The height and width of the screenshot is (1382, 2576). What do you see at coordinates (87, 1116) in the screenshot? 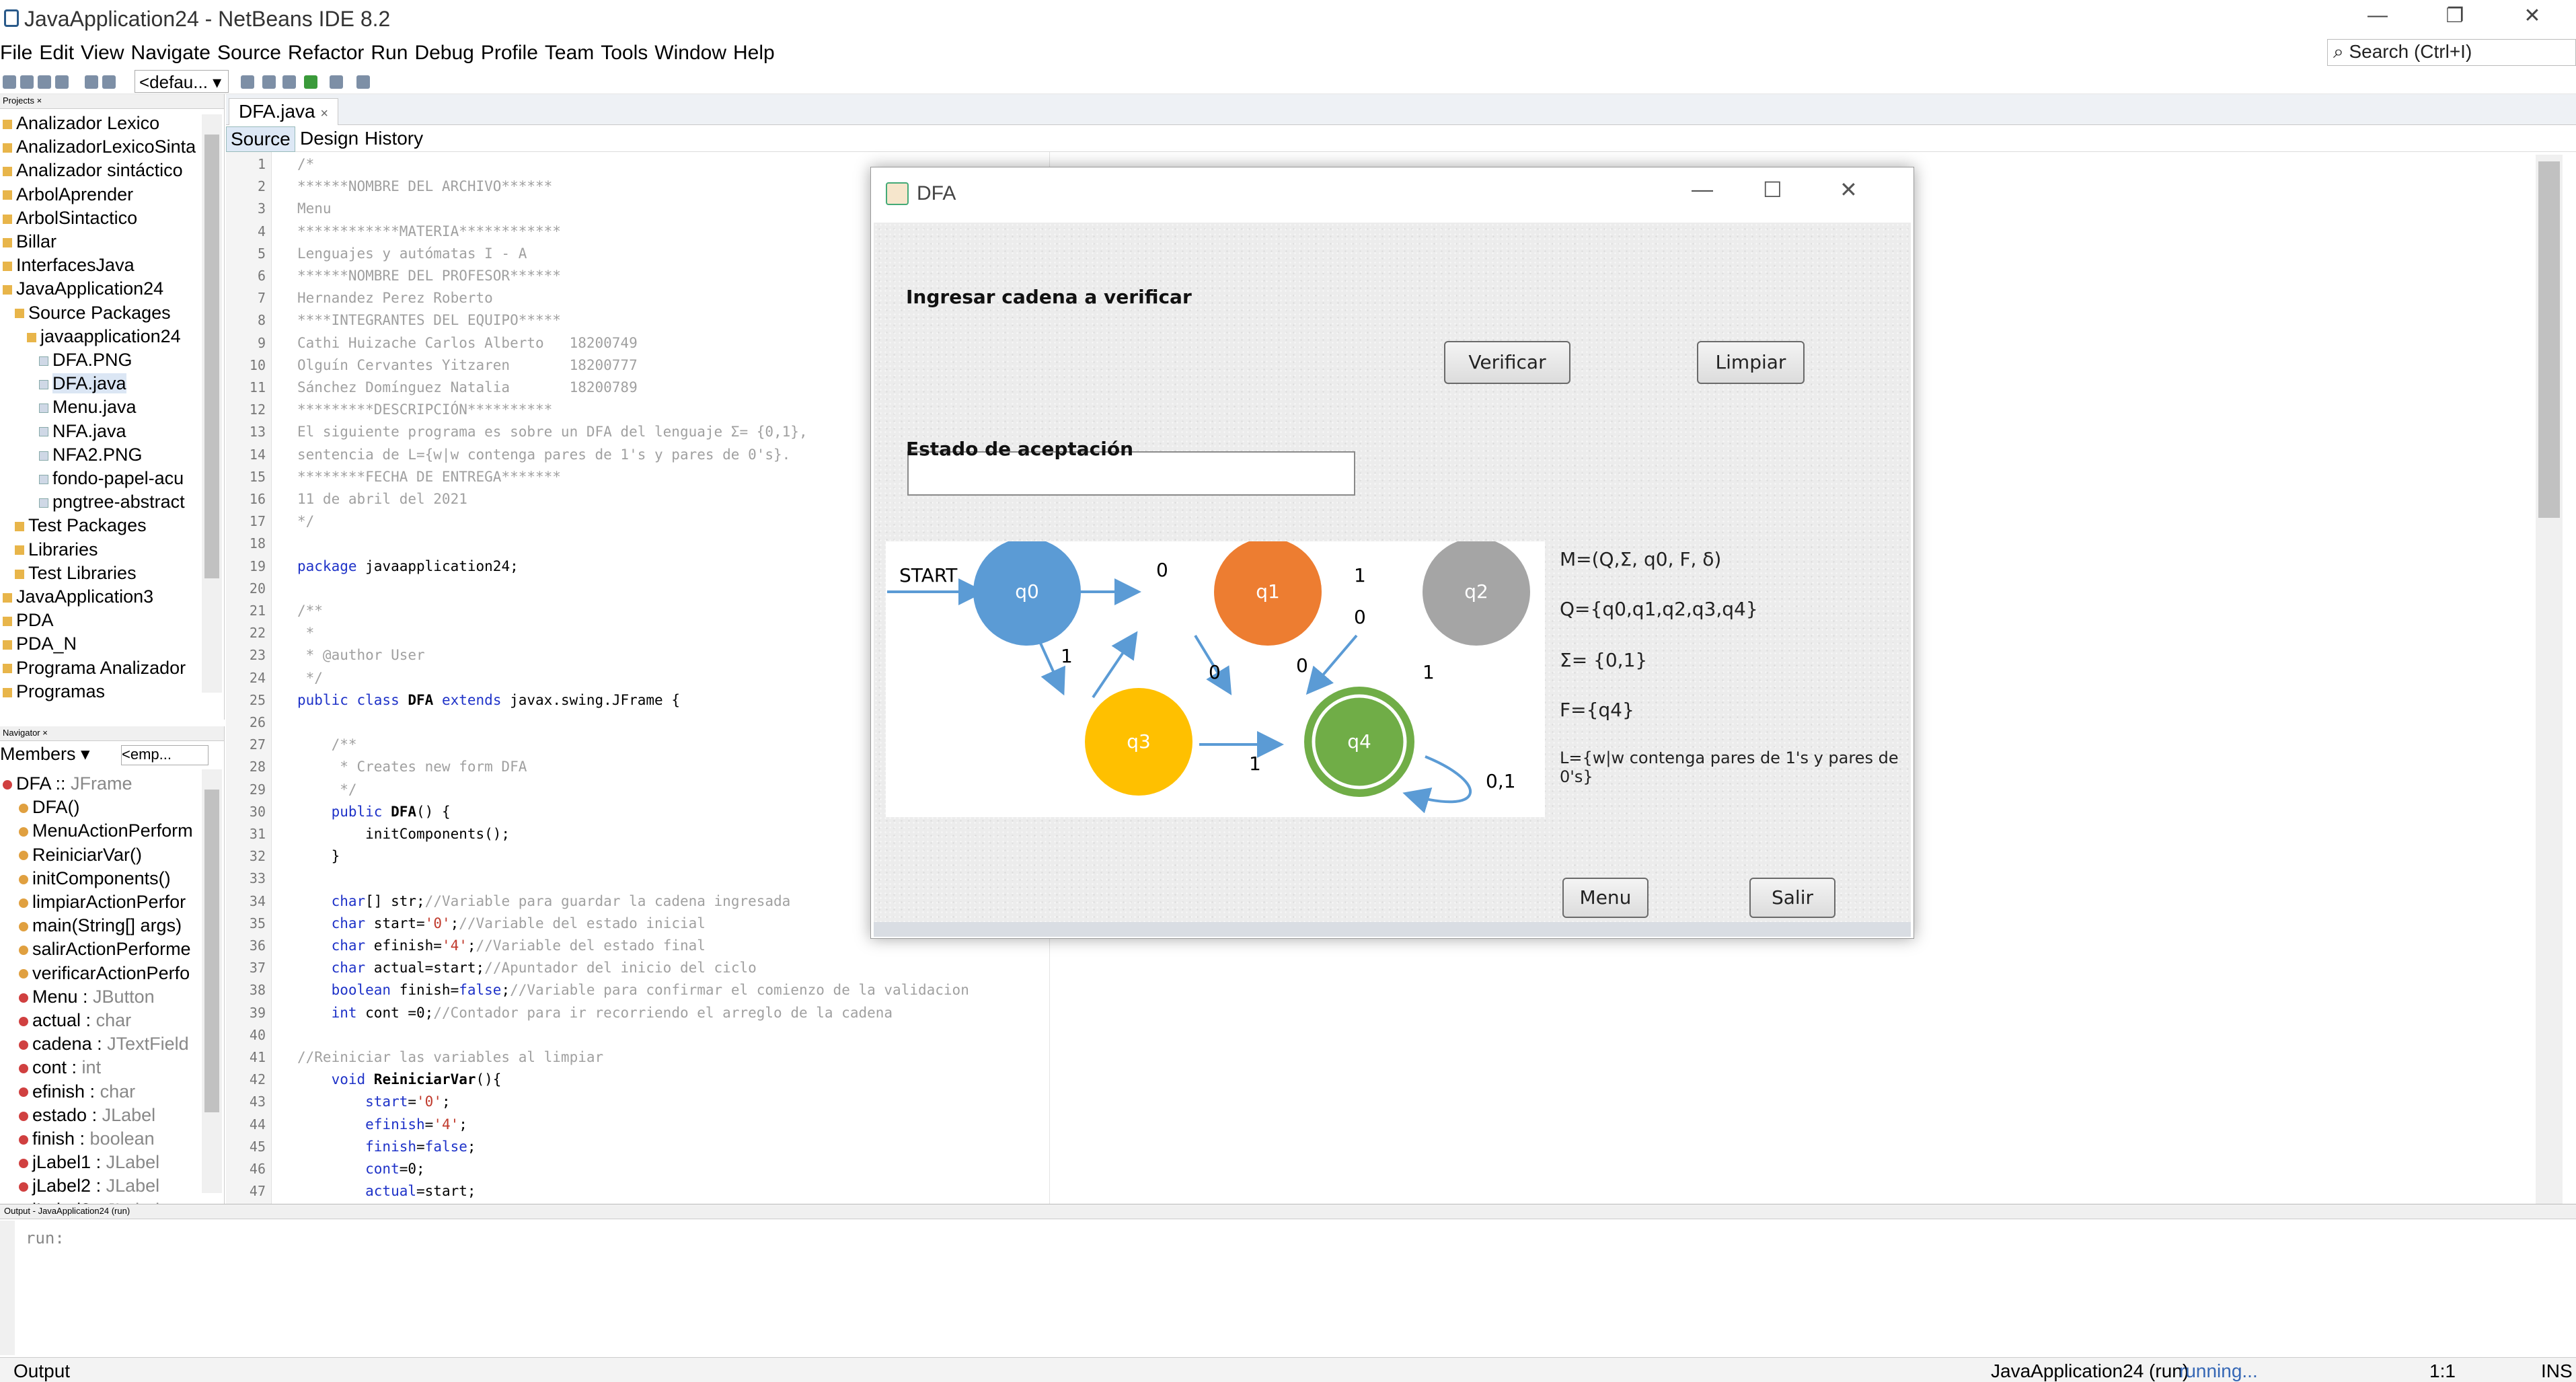
I see `navigator-member: estado : JLabel` at bounding box center [87, 1116].